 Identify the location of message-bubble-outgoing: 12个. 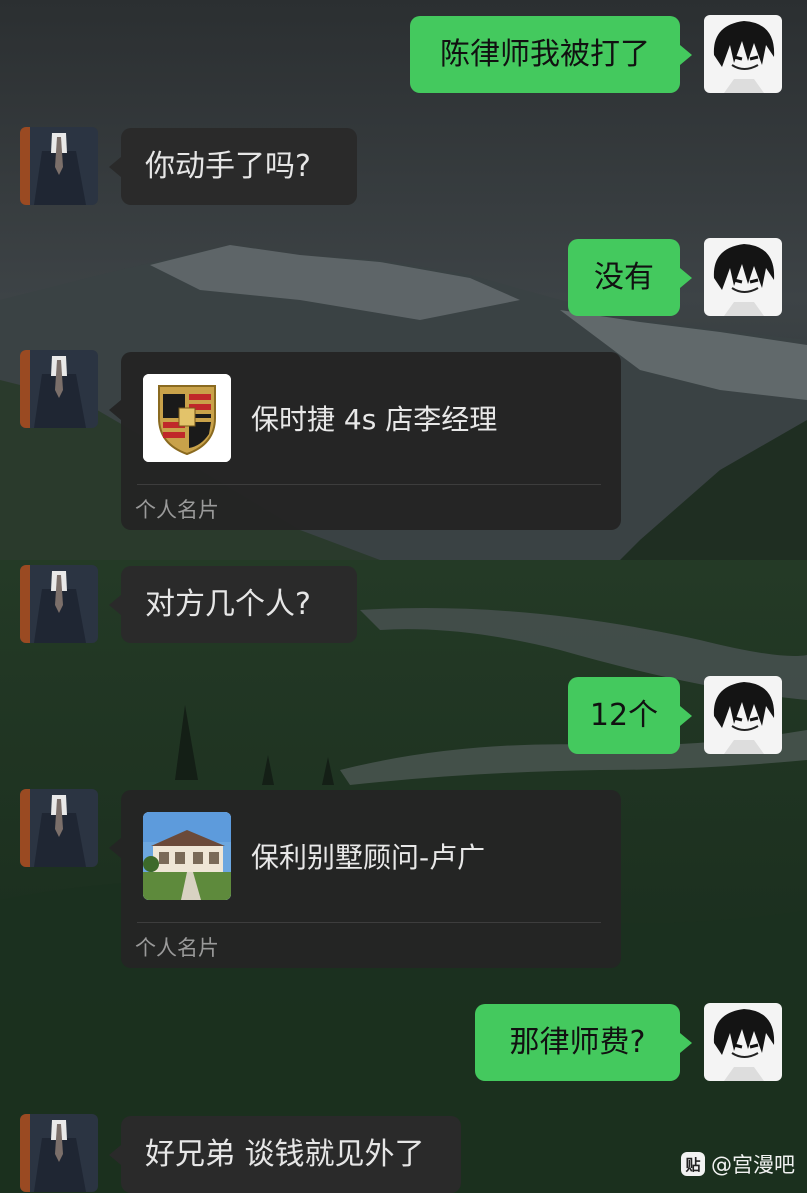
(630, 715).